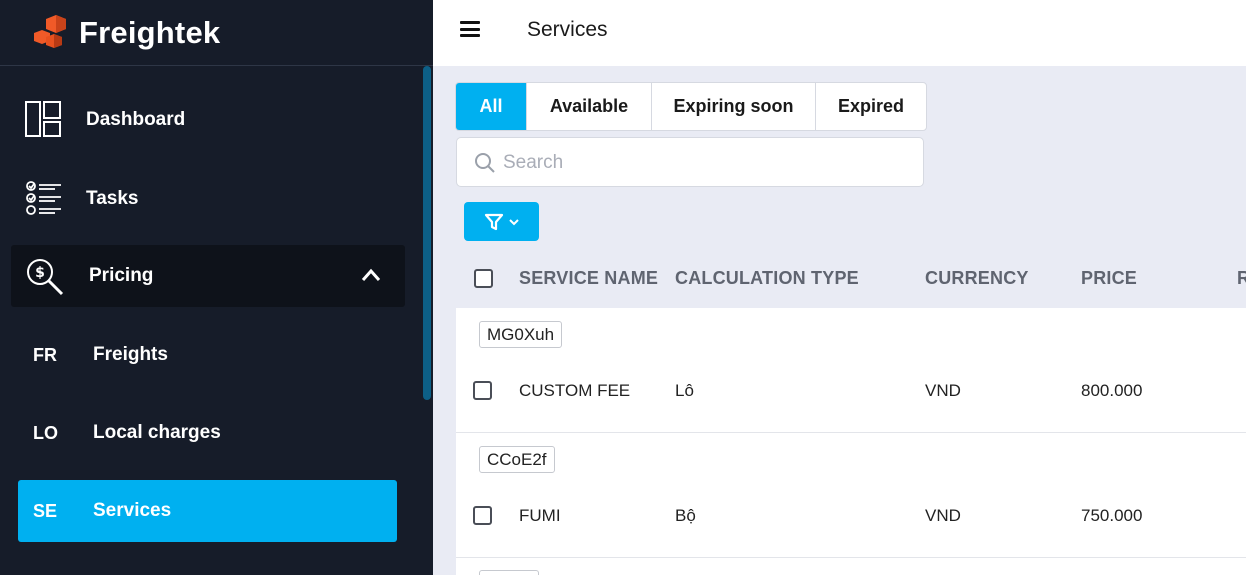  I want to click on sidebar-item-abbr: LO, so click(45, 432).